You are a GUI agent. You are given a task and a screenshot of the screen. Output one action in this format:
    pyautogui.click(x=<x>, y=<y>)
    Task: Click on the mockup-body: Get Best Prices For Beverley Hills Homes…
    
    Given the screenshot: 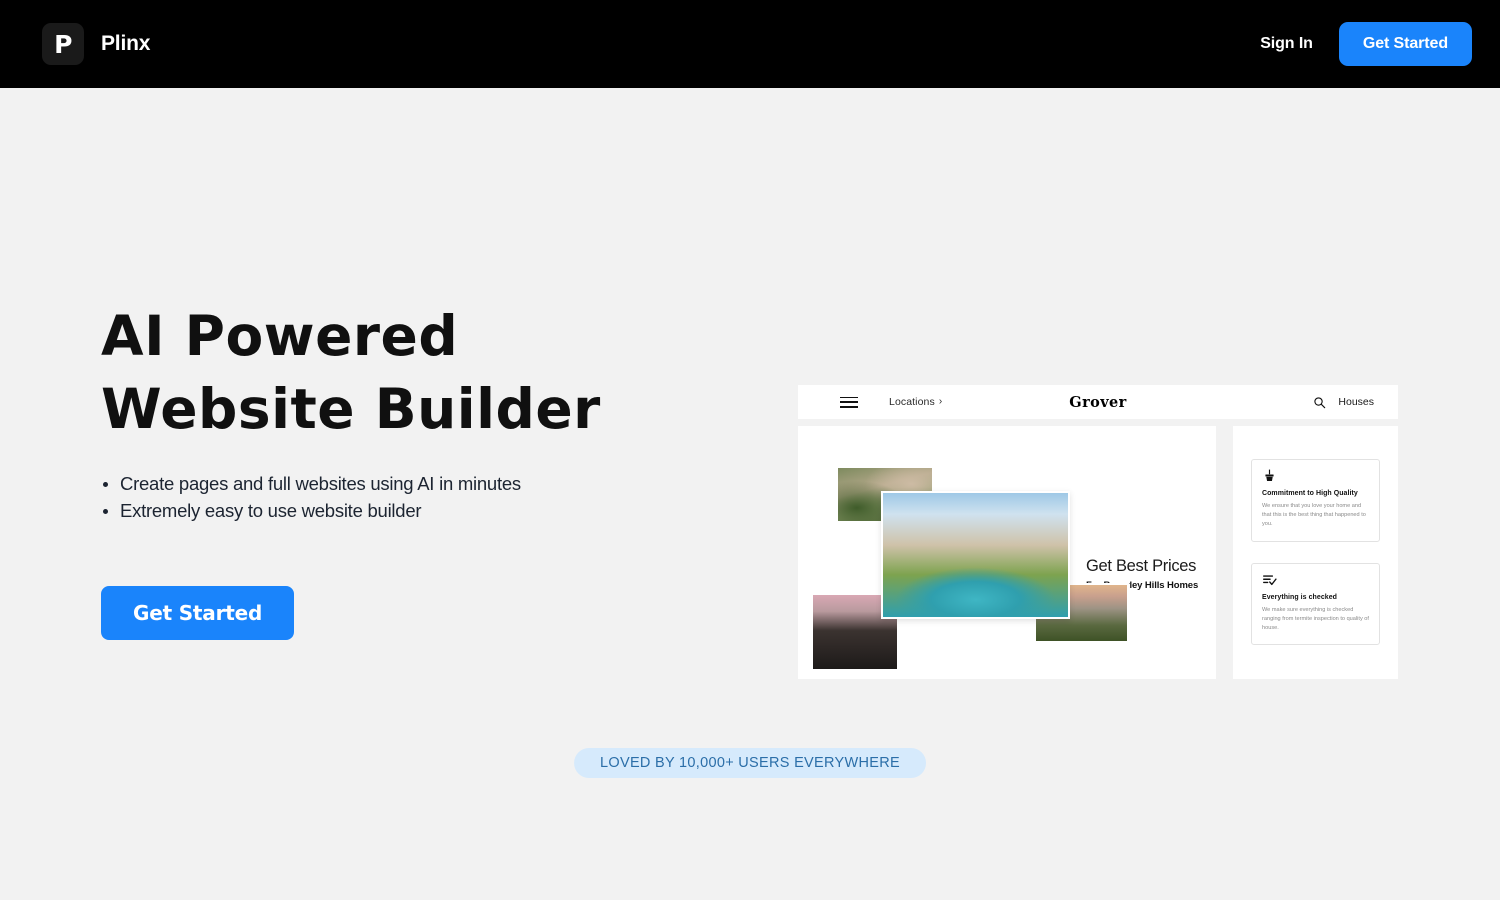 What is the action you would take?
    pyautogui.click(x=1098, y=552)
    